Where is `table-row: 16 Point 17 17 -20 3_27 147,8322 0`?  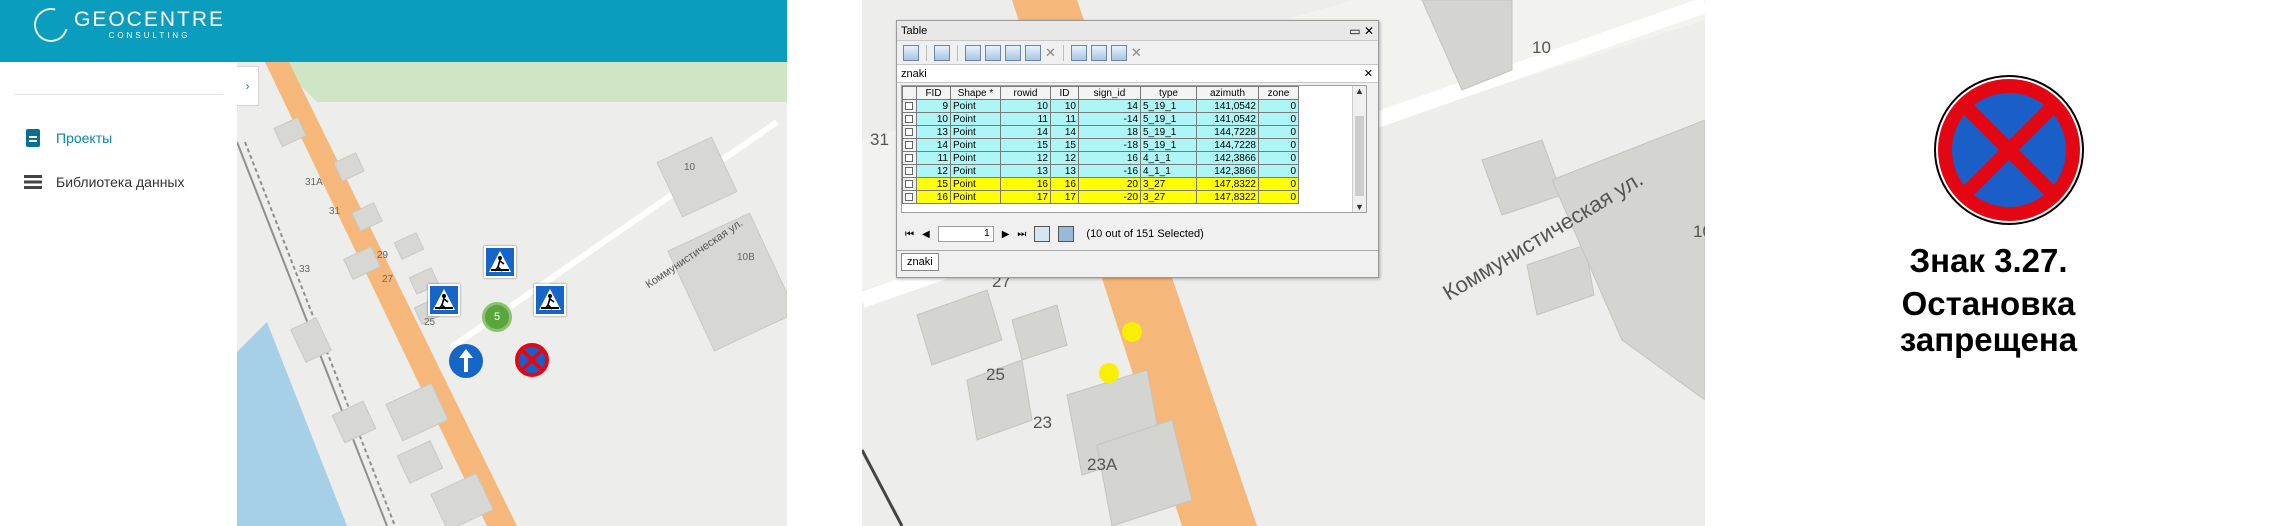 table-row: 16 Point 17 17 -20 3_27 147,8322 0 is located at coordinates (1100, 197).